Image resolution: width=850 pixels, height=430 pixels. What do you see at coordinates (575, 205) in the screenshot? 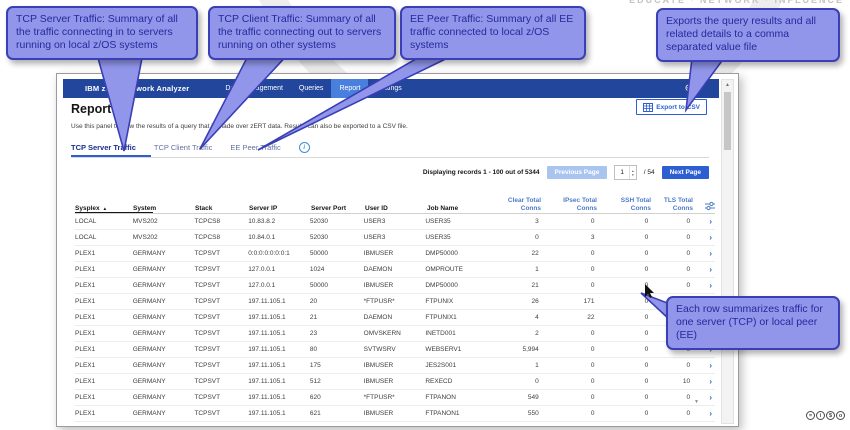
I see `column-header-ipsec-total-conns: IPsec Total Conns` at bounding box center [575, 205].